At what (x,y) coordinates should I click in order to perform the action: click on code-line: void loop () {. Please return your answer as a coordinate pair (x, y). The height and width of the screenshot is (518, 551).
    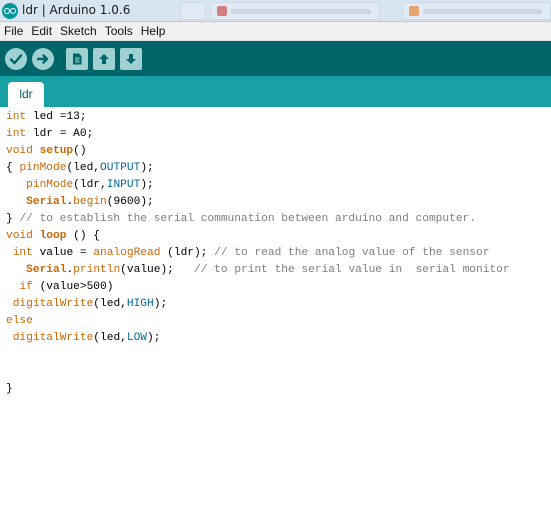
    Looking at the image, I should click on (53, 236).